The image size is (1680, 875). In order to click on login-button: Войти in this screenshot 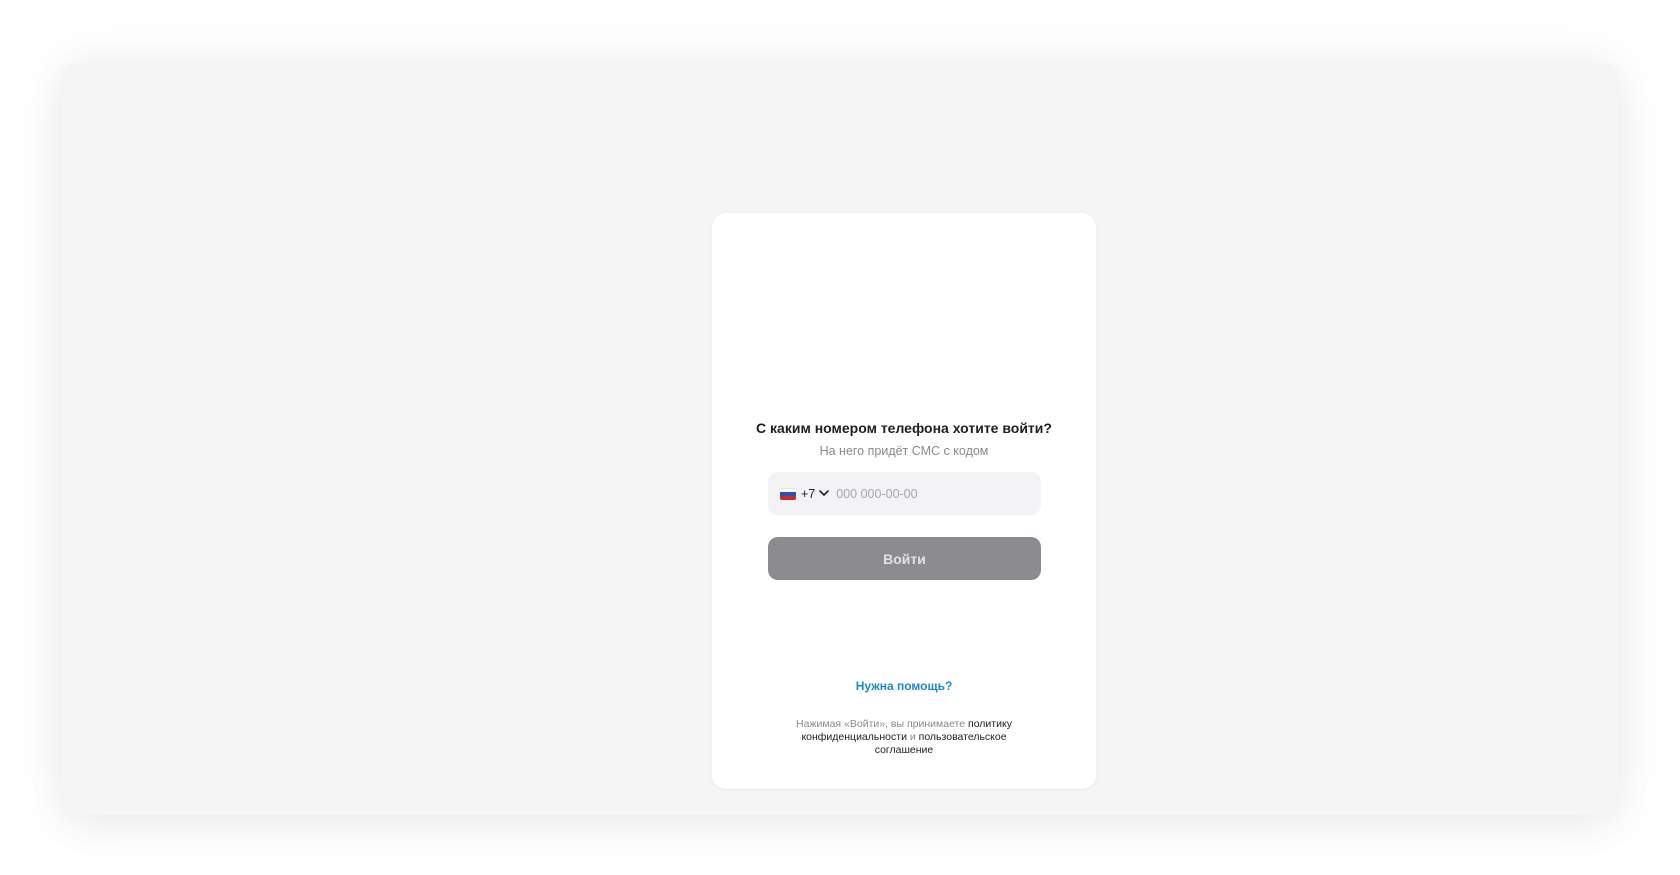, I will do `click(904, 558)`.